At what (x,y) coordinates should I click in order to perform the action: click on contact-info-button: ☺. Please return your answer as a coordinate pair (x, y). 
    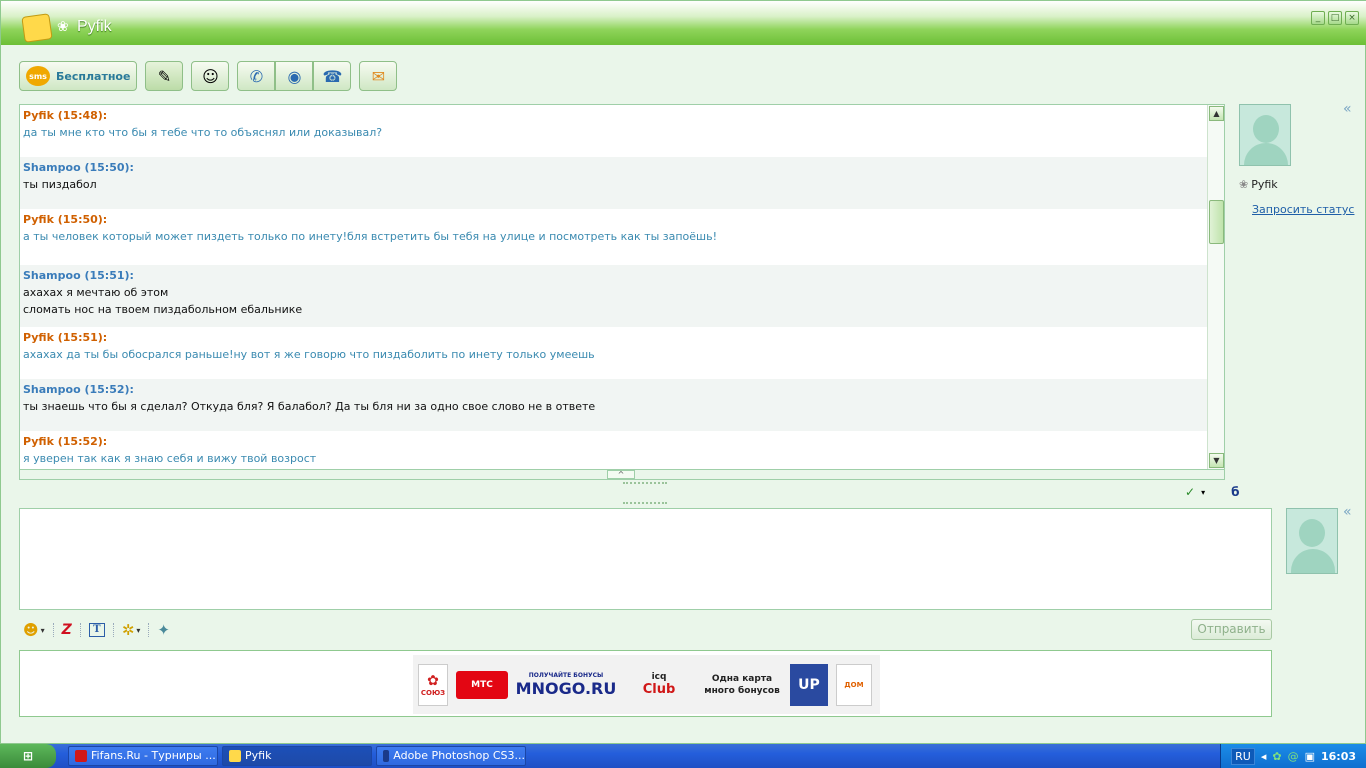
    Looking at the image, I should click on (210, 76).